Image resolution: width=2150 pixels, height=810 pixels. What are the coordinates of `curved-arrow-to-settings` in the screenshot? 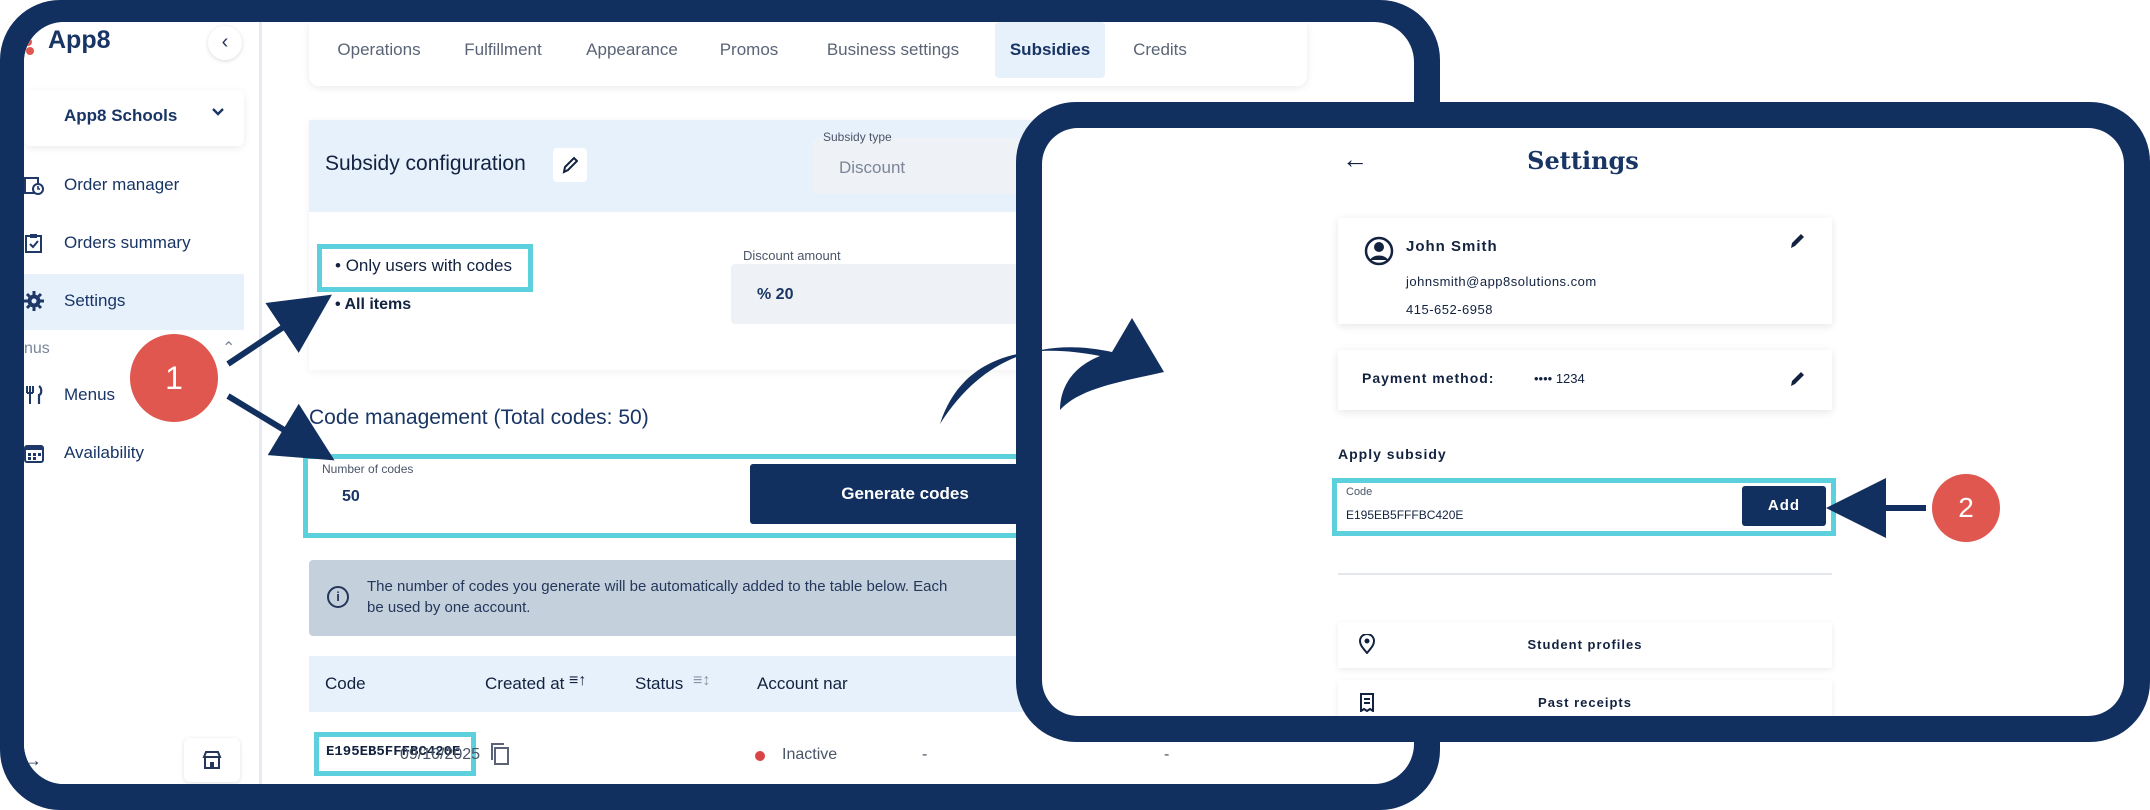 It's located at (1052, 371).